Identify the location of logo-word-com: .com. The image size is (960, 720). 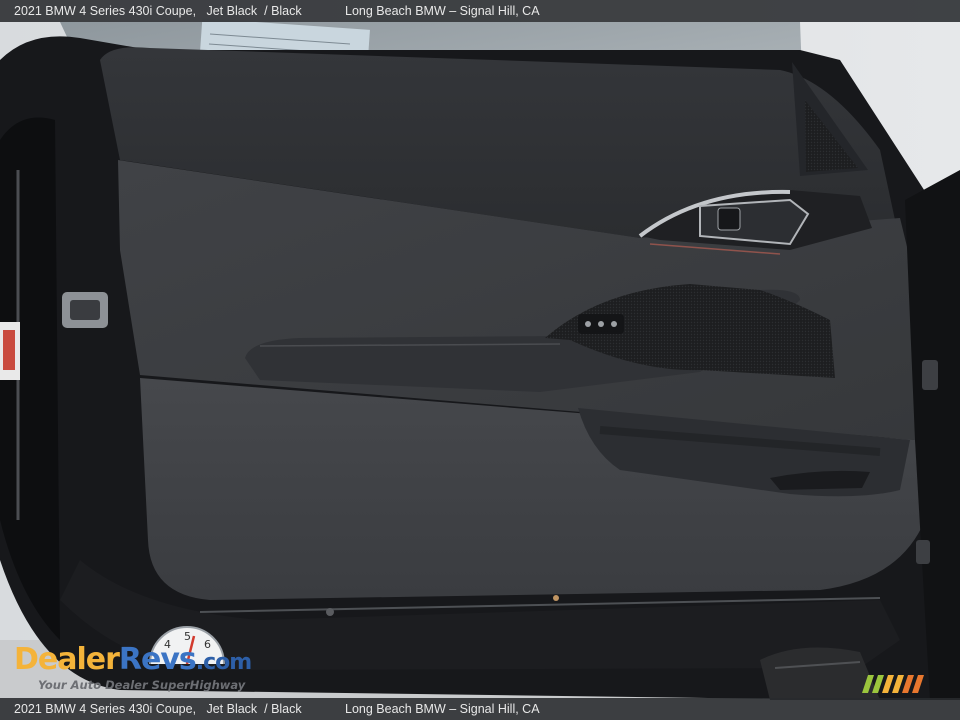
(223, 662).